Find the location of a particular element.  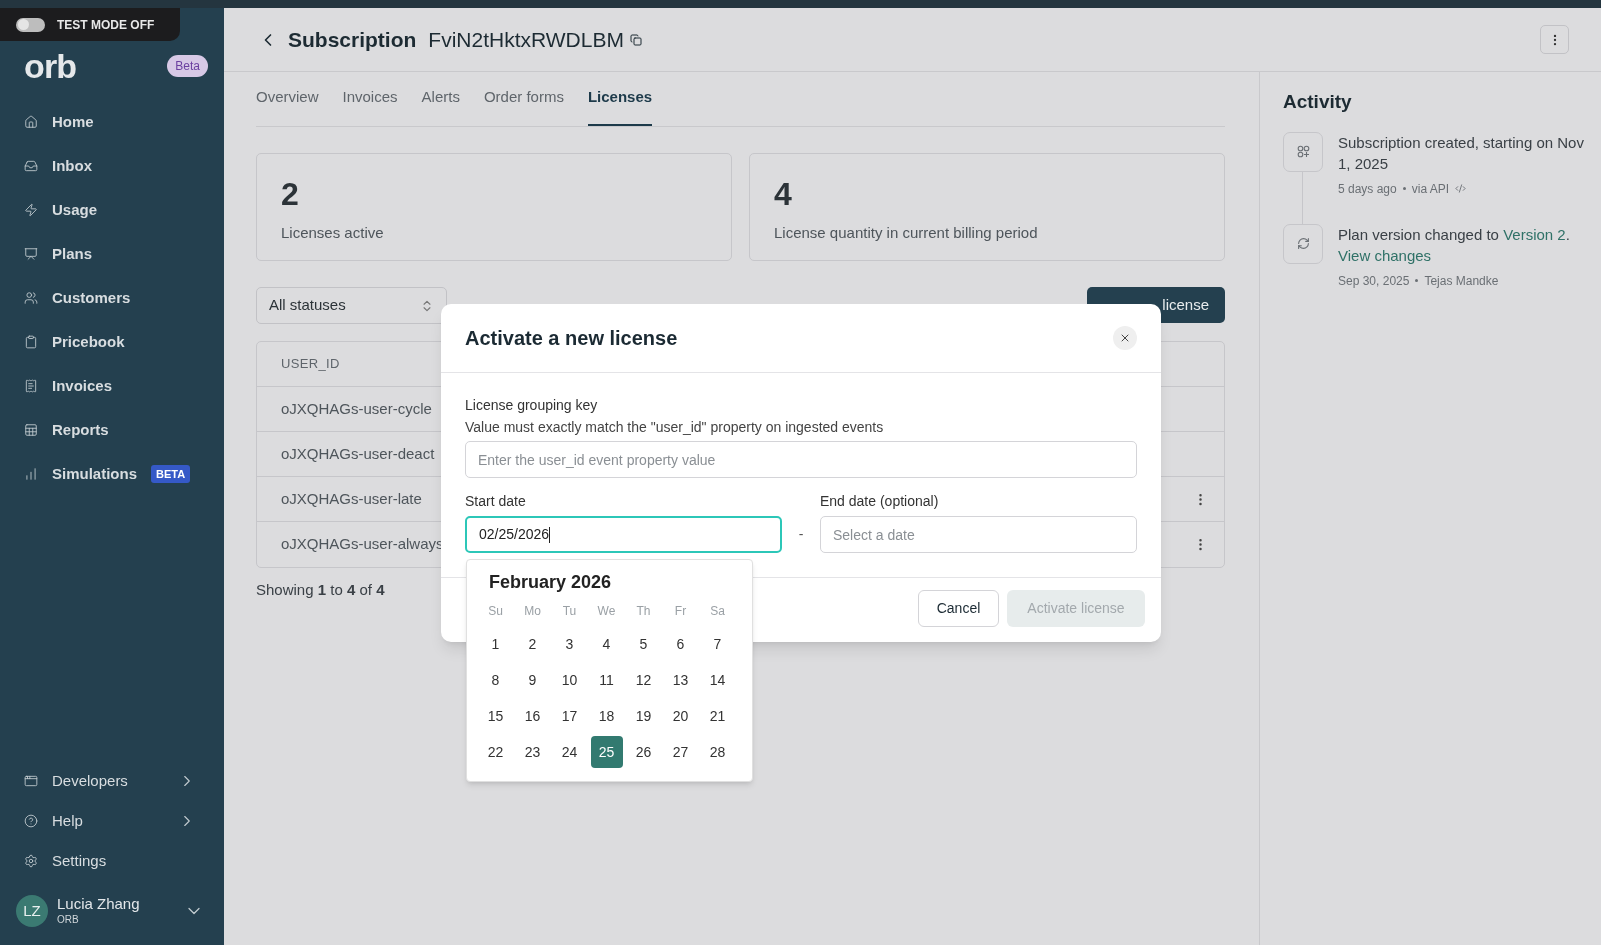

refresh-icon is located at coordinates (1303, 243).